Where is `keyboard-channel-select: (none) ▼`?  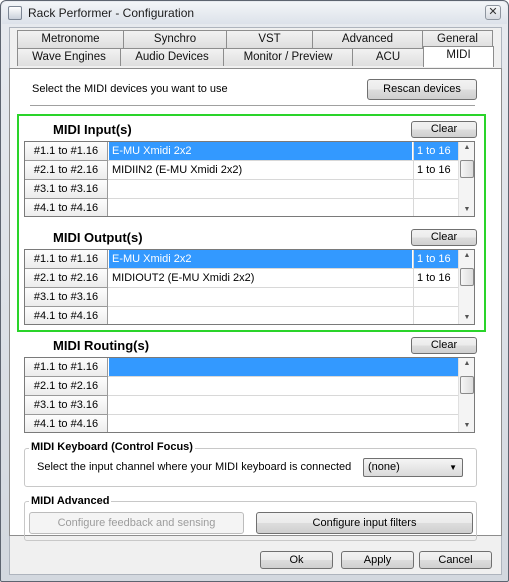
keyboard-channel-select: (none) ▼ is located at coordinates (413, 467).